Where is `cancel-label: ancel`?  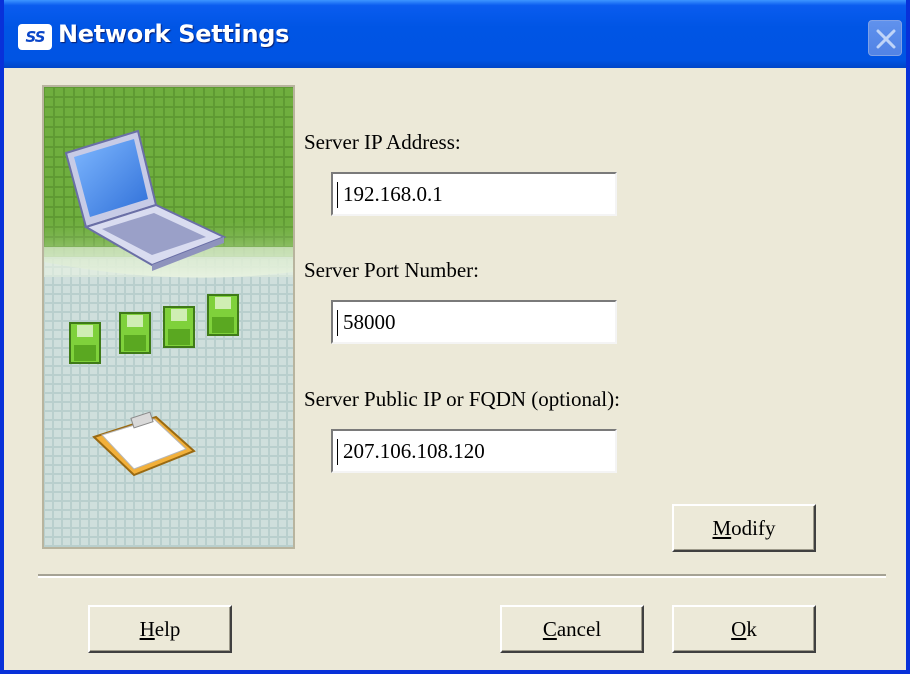 cancel-label: ancel is located at coordinates (579, 628).